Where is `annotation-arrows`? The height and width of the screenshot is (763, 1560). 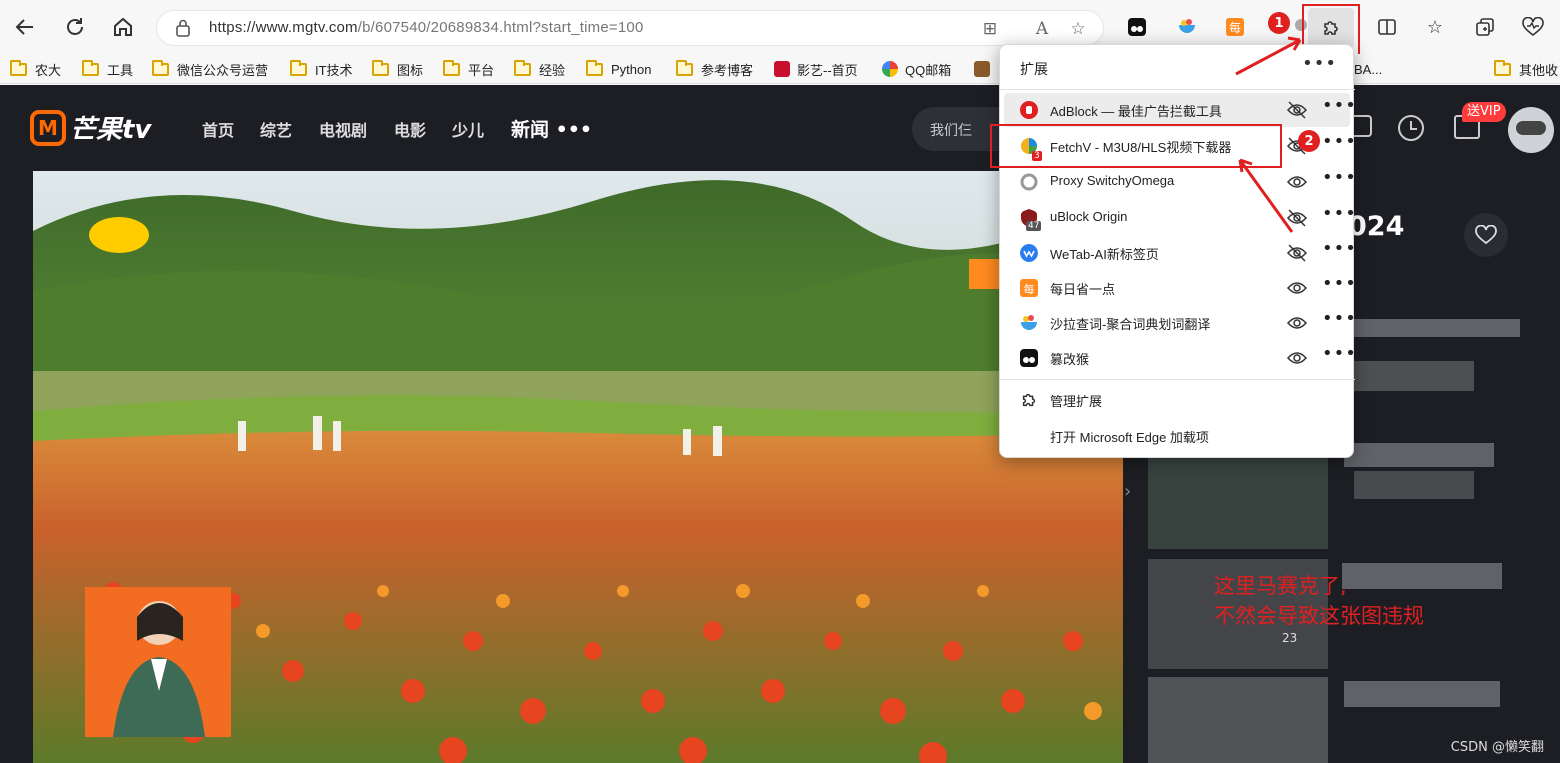
annotation-arrows is located at coordinates (1268, 134).